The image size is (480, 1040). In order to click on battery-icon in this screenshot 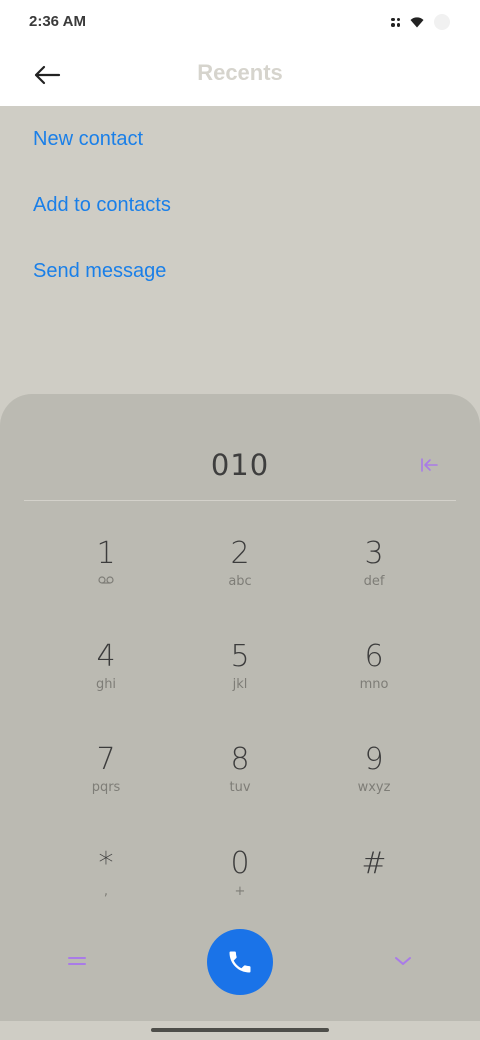, I will do `click(442, 22)`.